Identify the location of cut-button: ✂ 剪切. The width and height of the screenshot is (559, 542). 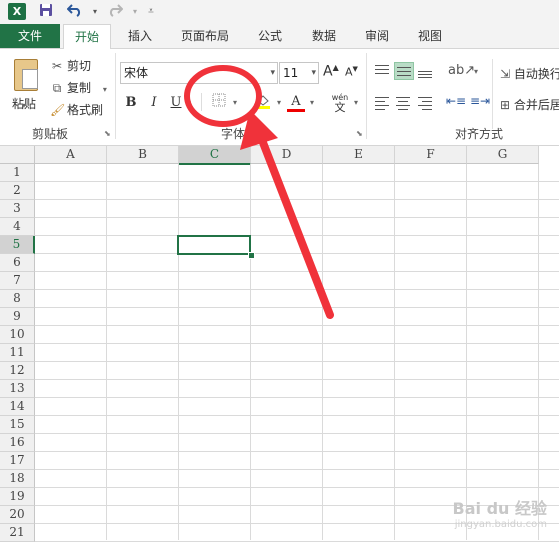
(70, 66).